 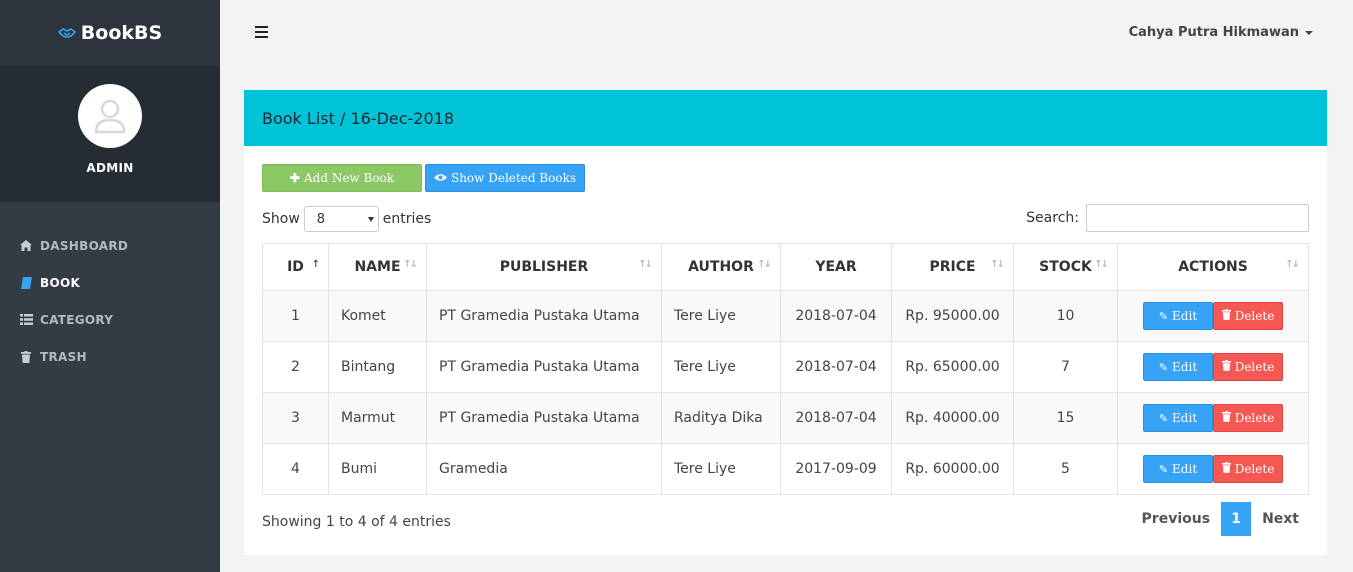 I want to click on cell-name: Bintang, so click(x=377, y=367).